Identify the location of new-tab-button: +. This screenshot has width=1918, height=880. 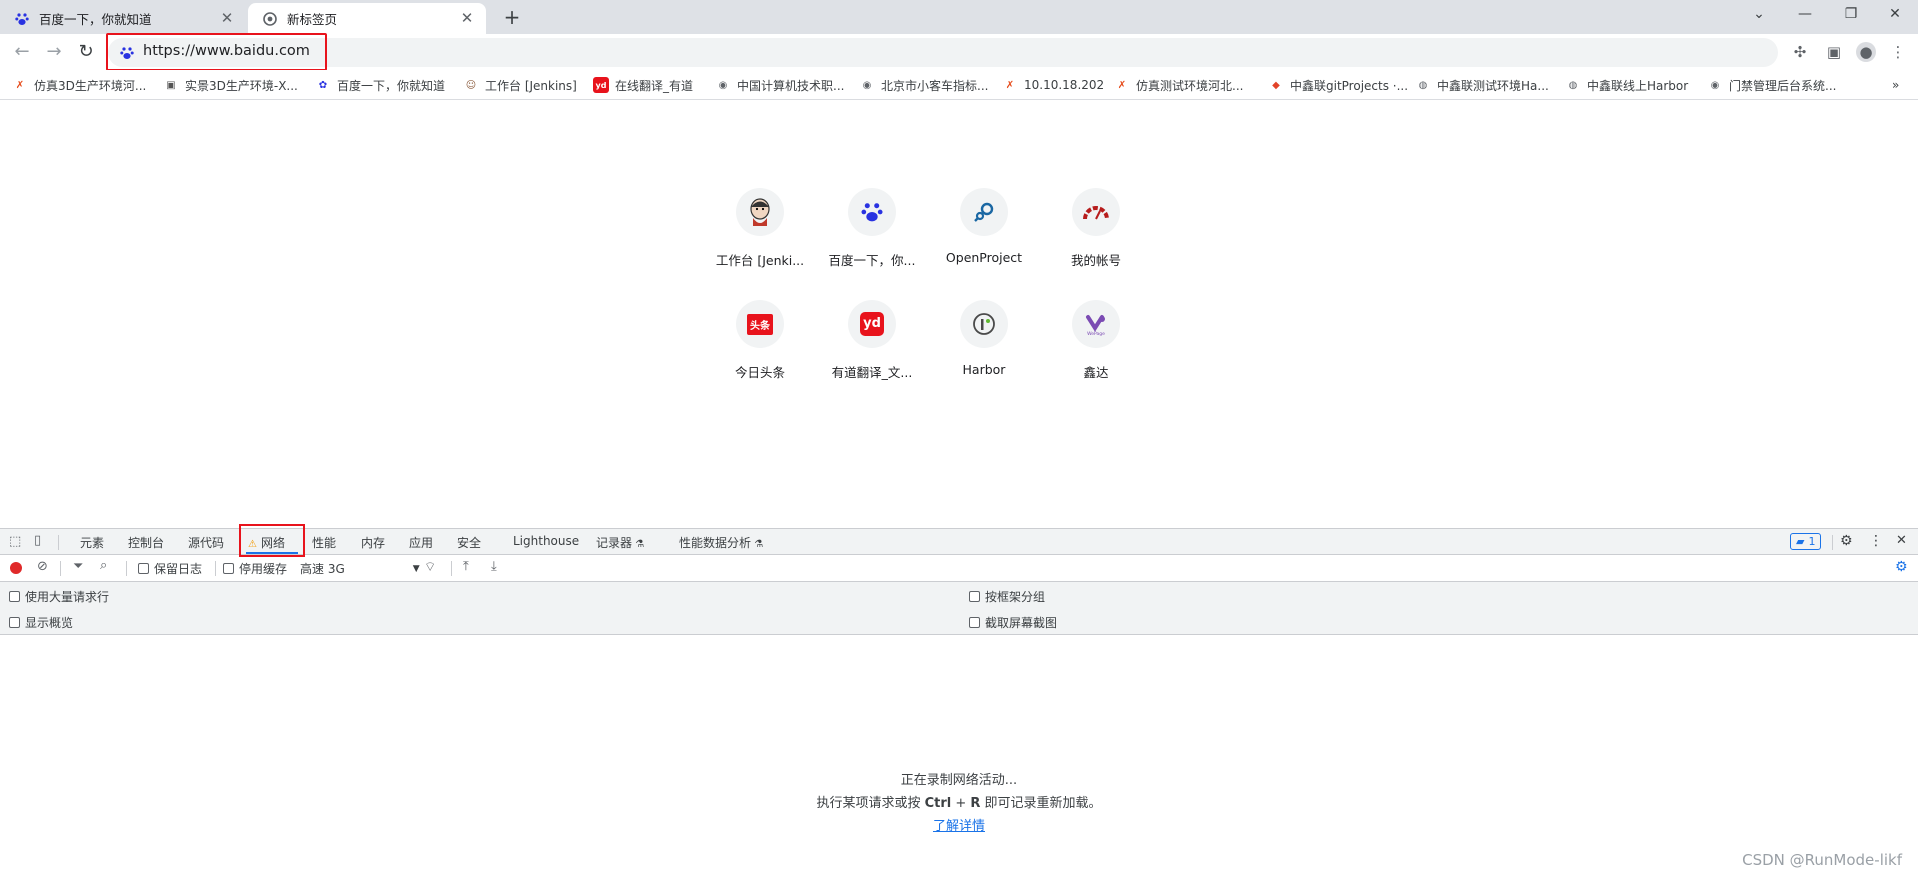
(512, 18).